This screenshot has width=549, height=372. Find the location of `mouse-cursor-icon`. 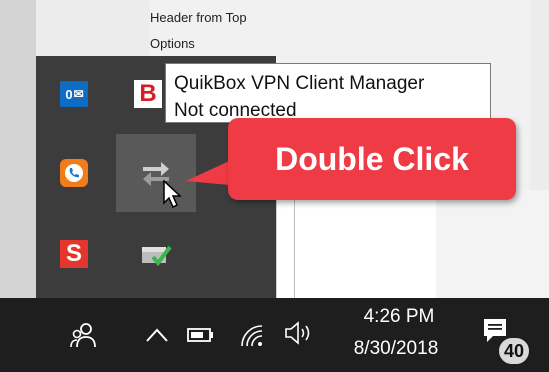

mouse-cursor-icon is located at coordinates (174, 194).